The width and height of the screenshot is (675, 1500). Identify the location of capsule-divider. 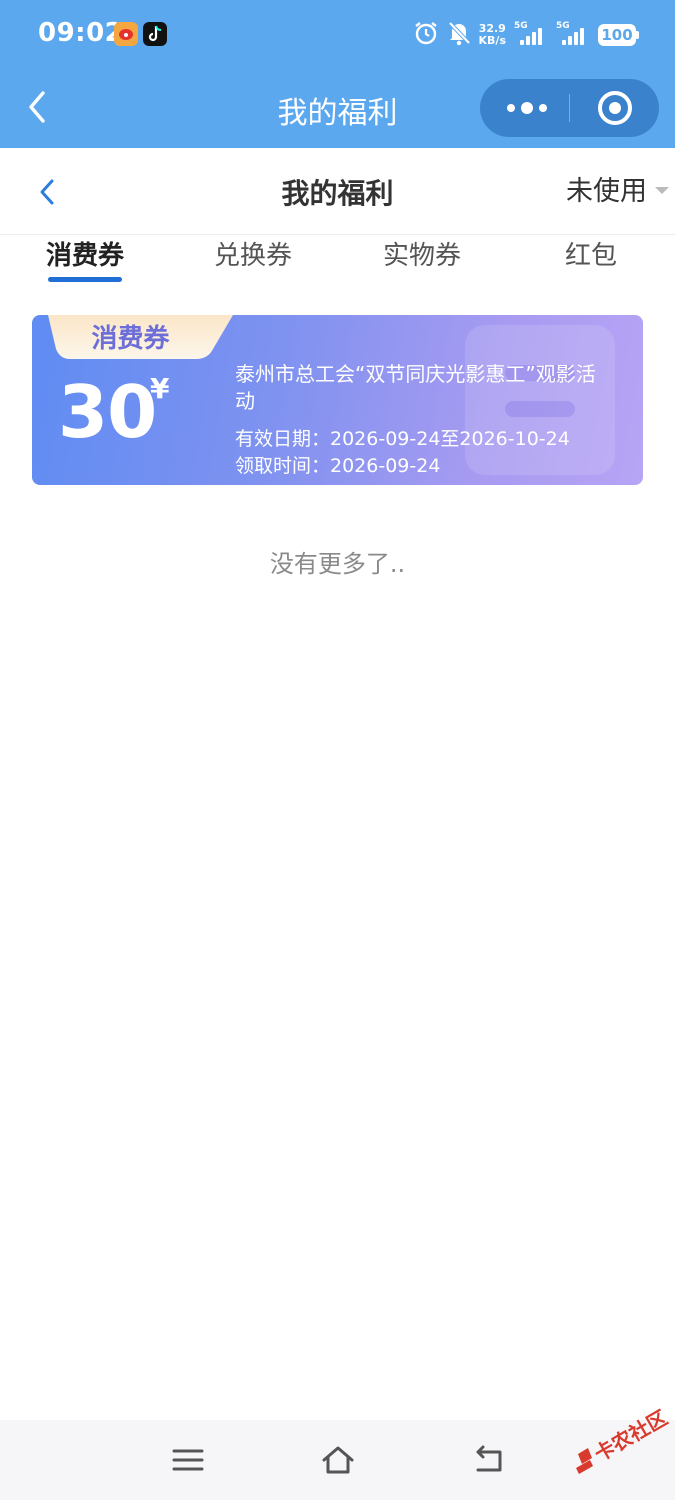
(569, 108).